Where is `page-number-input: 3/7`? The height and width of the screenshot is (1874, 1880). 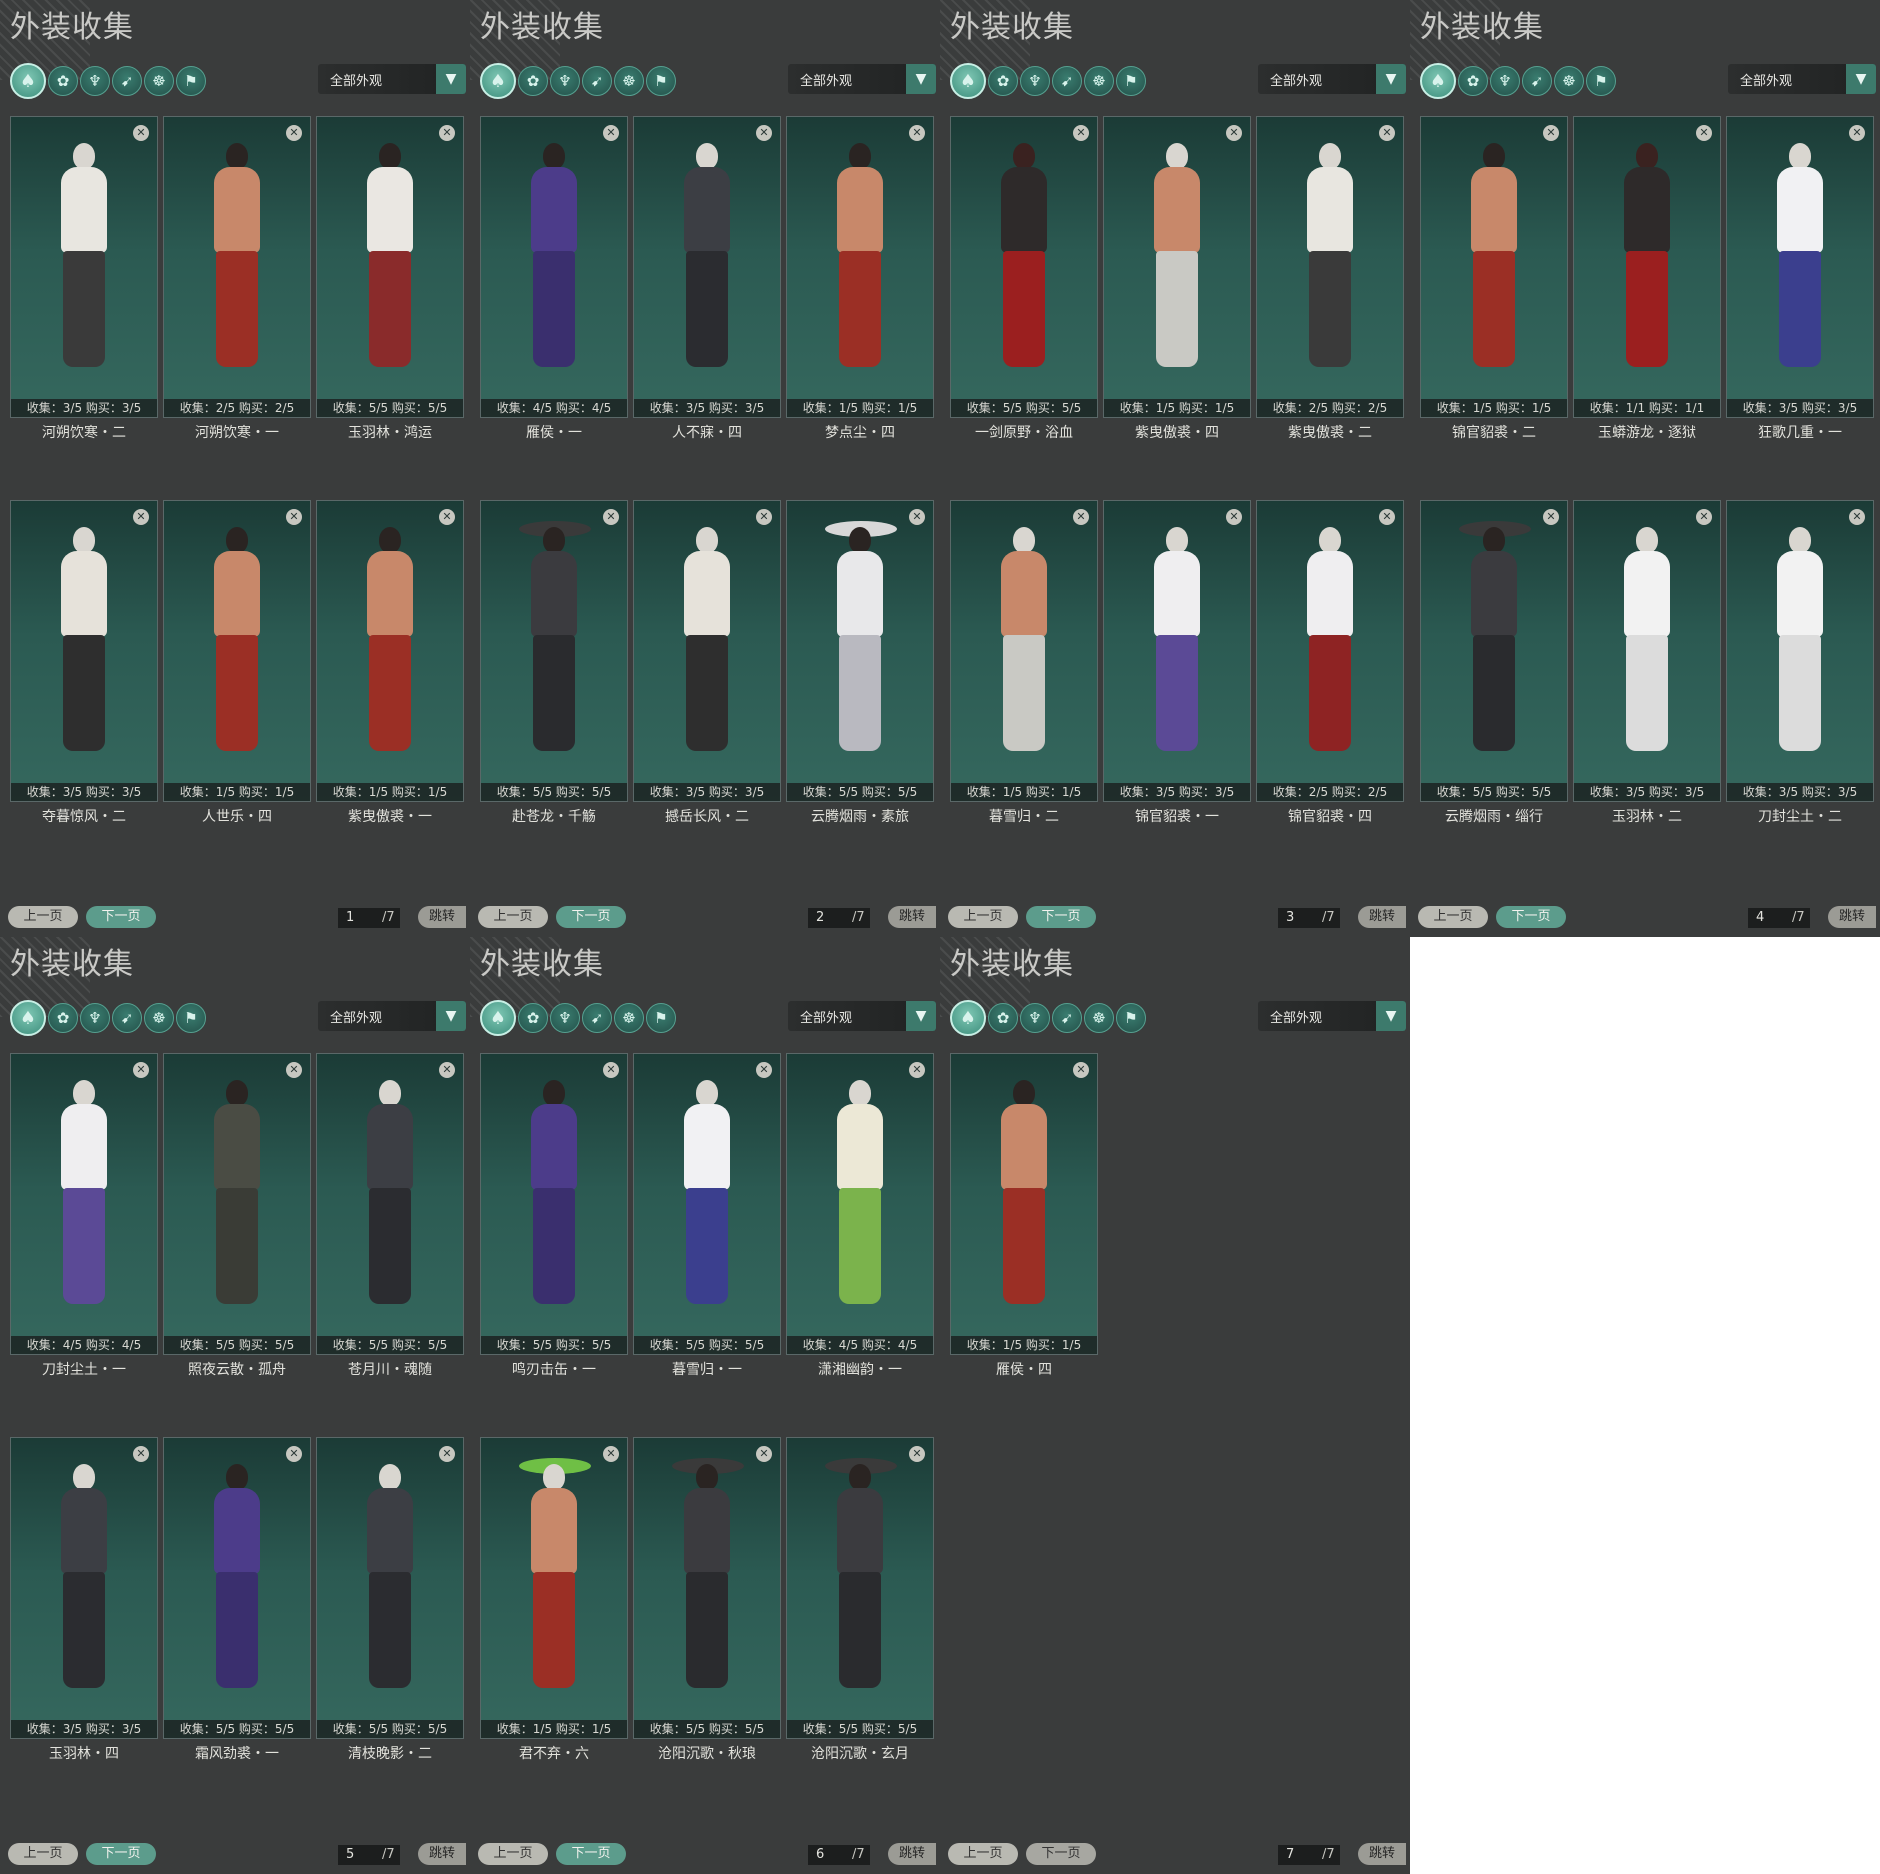
page-number-input: 3/7 is located at coordinates (1309, 918).